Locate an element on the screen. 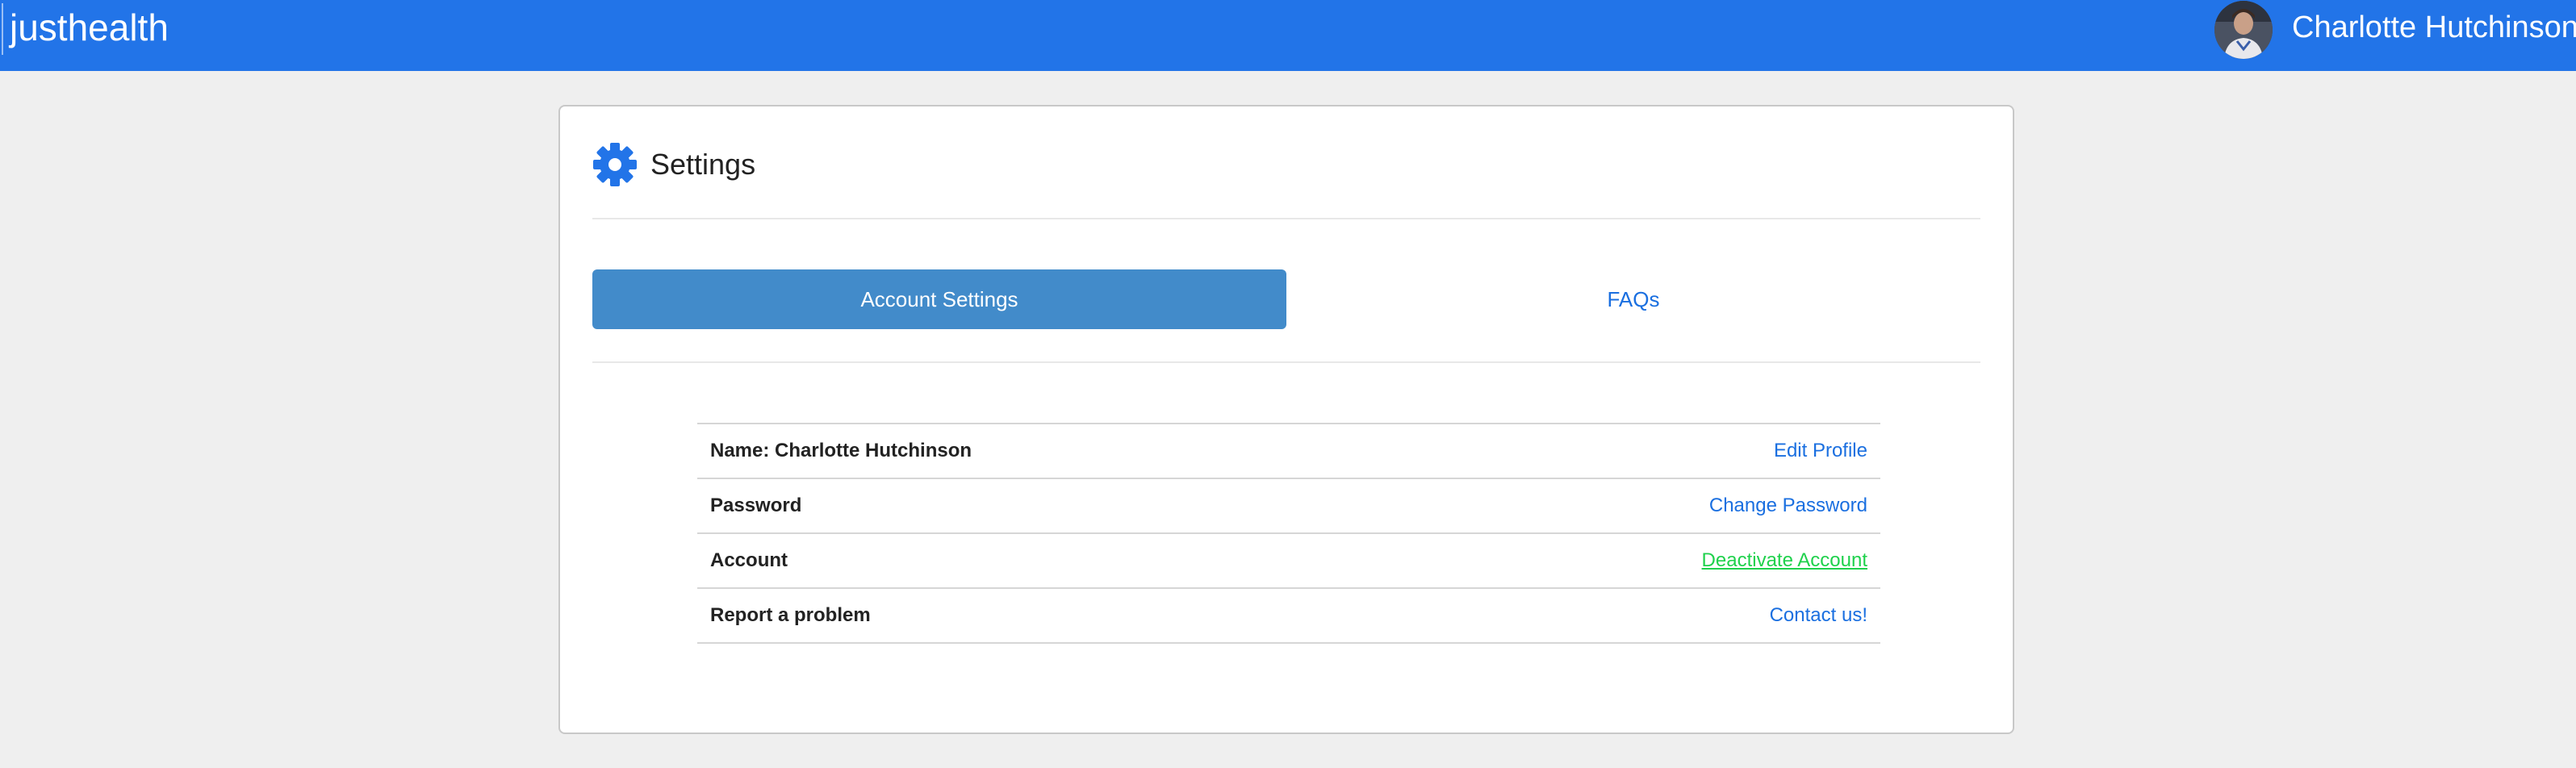 The height and width of the screenshot is (768, 2576). app-brand-link: justhealth is located at coordinates (89, 27).